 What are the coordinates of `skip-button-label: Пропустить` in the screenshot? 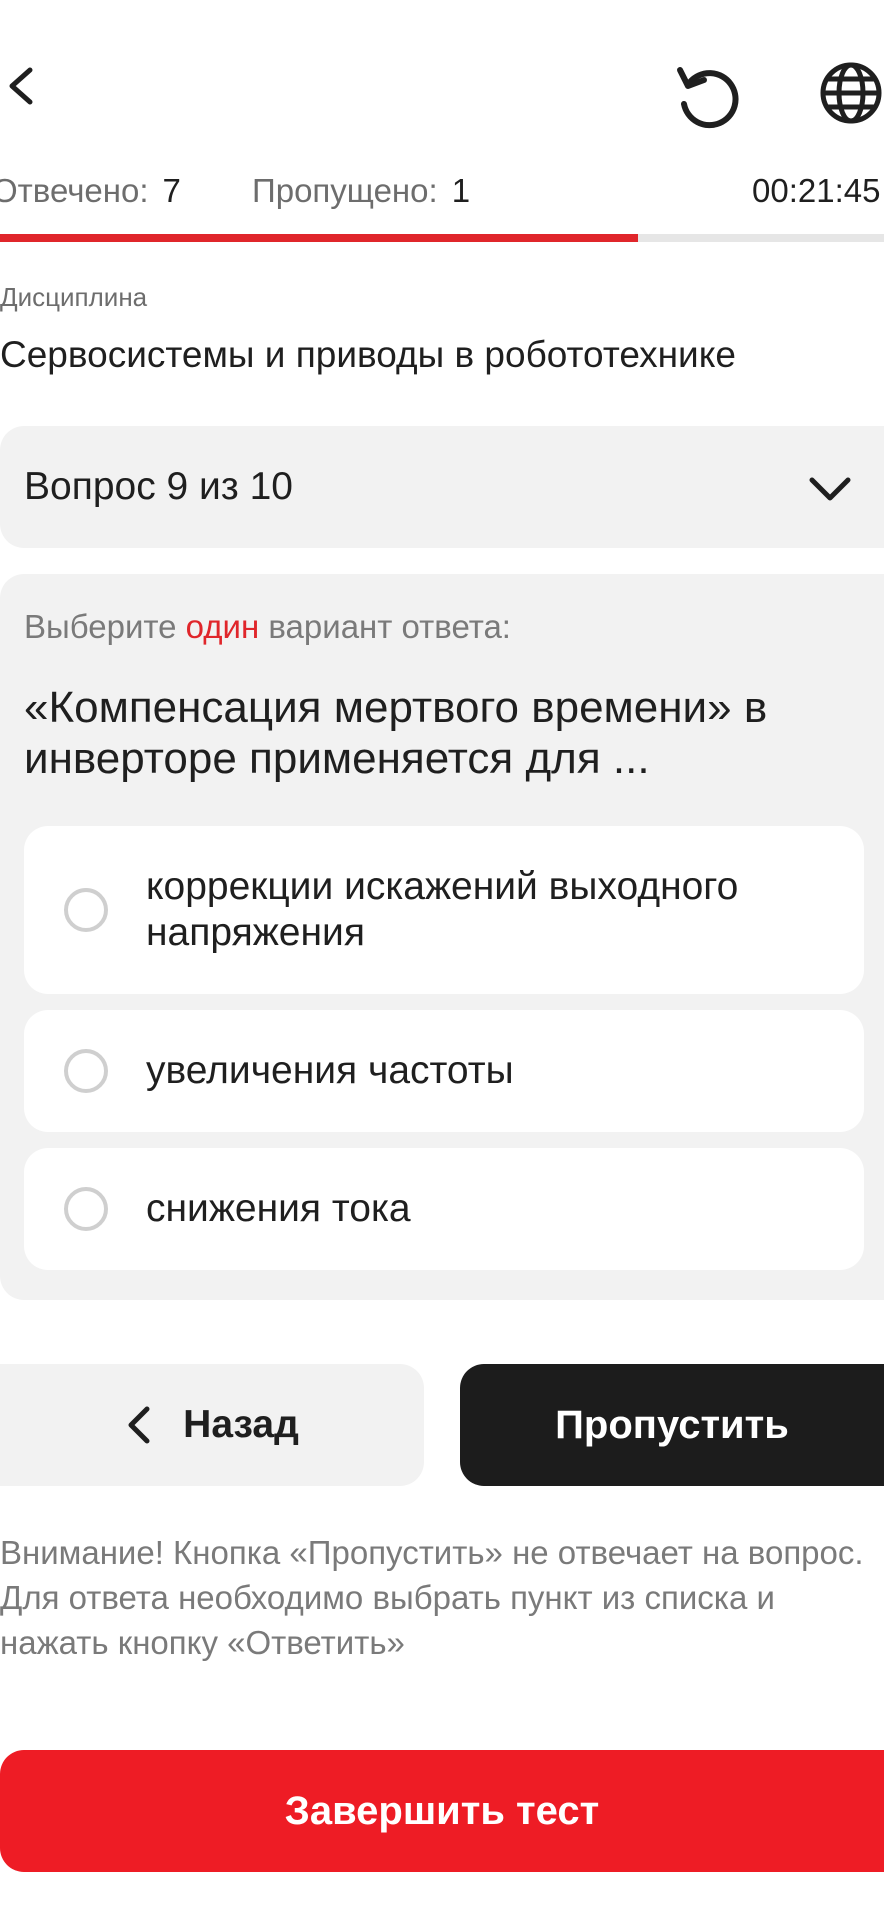 It's located at (672, 1424).